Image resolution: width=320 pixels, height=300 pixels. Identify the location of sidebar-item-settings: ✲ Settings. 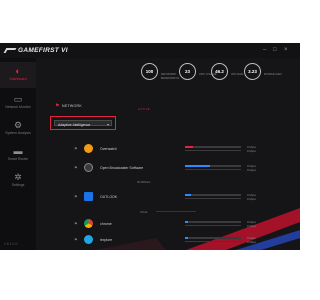
(18, 181).